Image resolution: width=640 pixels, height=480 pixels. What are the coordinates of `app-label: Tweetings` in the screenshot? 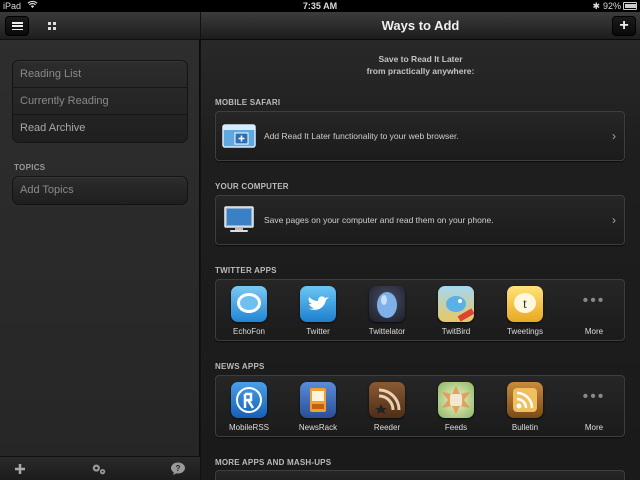 It's located at (525, 331).